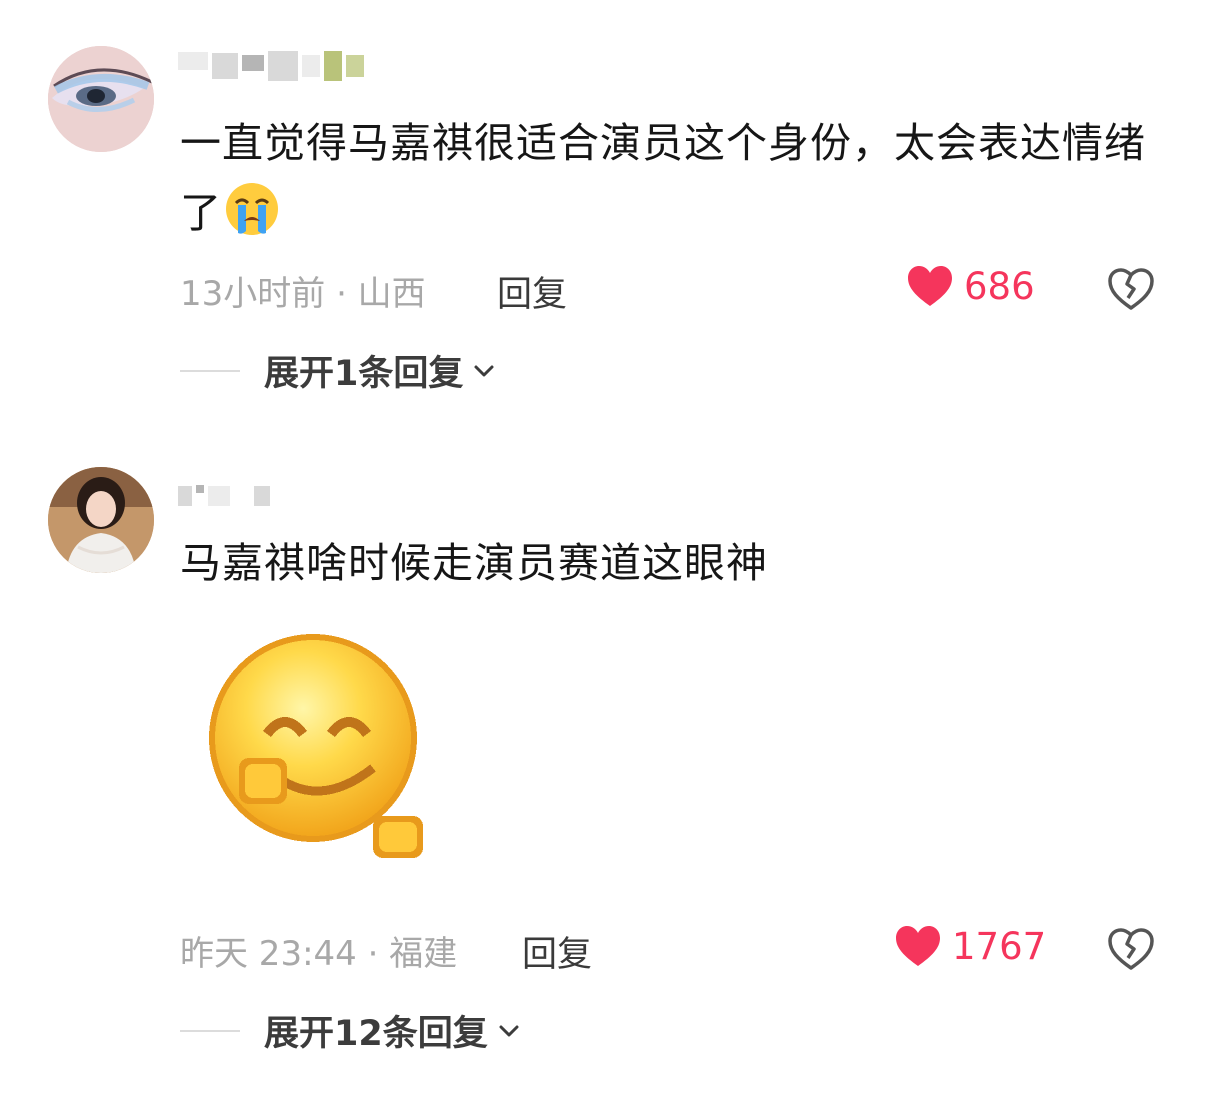 The image size is (1206, 1103). I want to click on pixel-smiley-sticker, so click(316, 746).